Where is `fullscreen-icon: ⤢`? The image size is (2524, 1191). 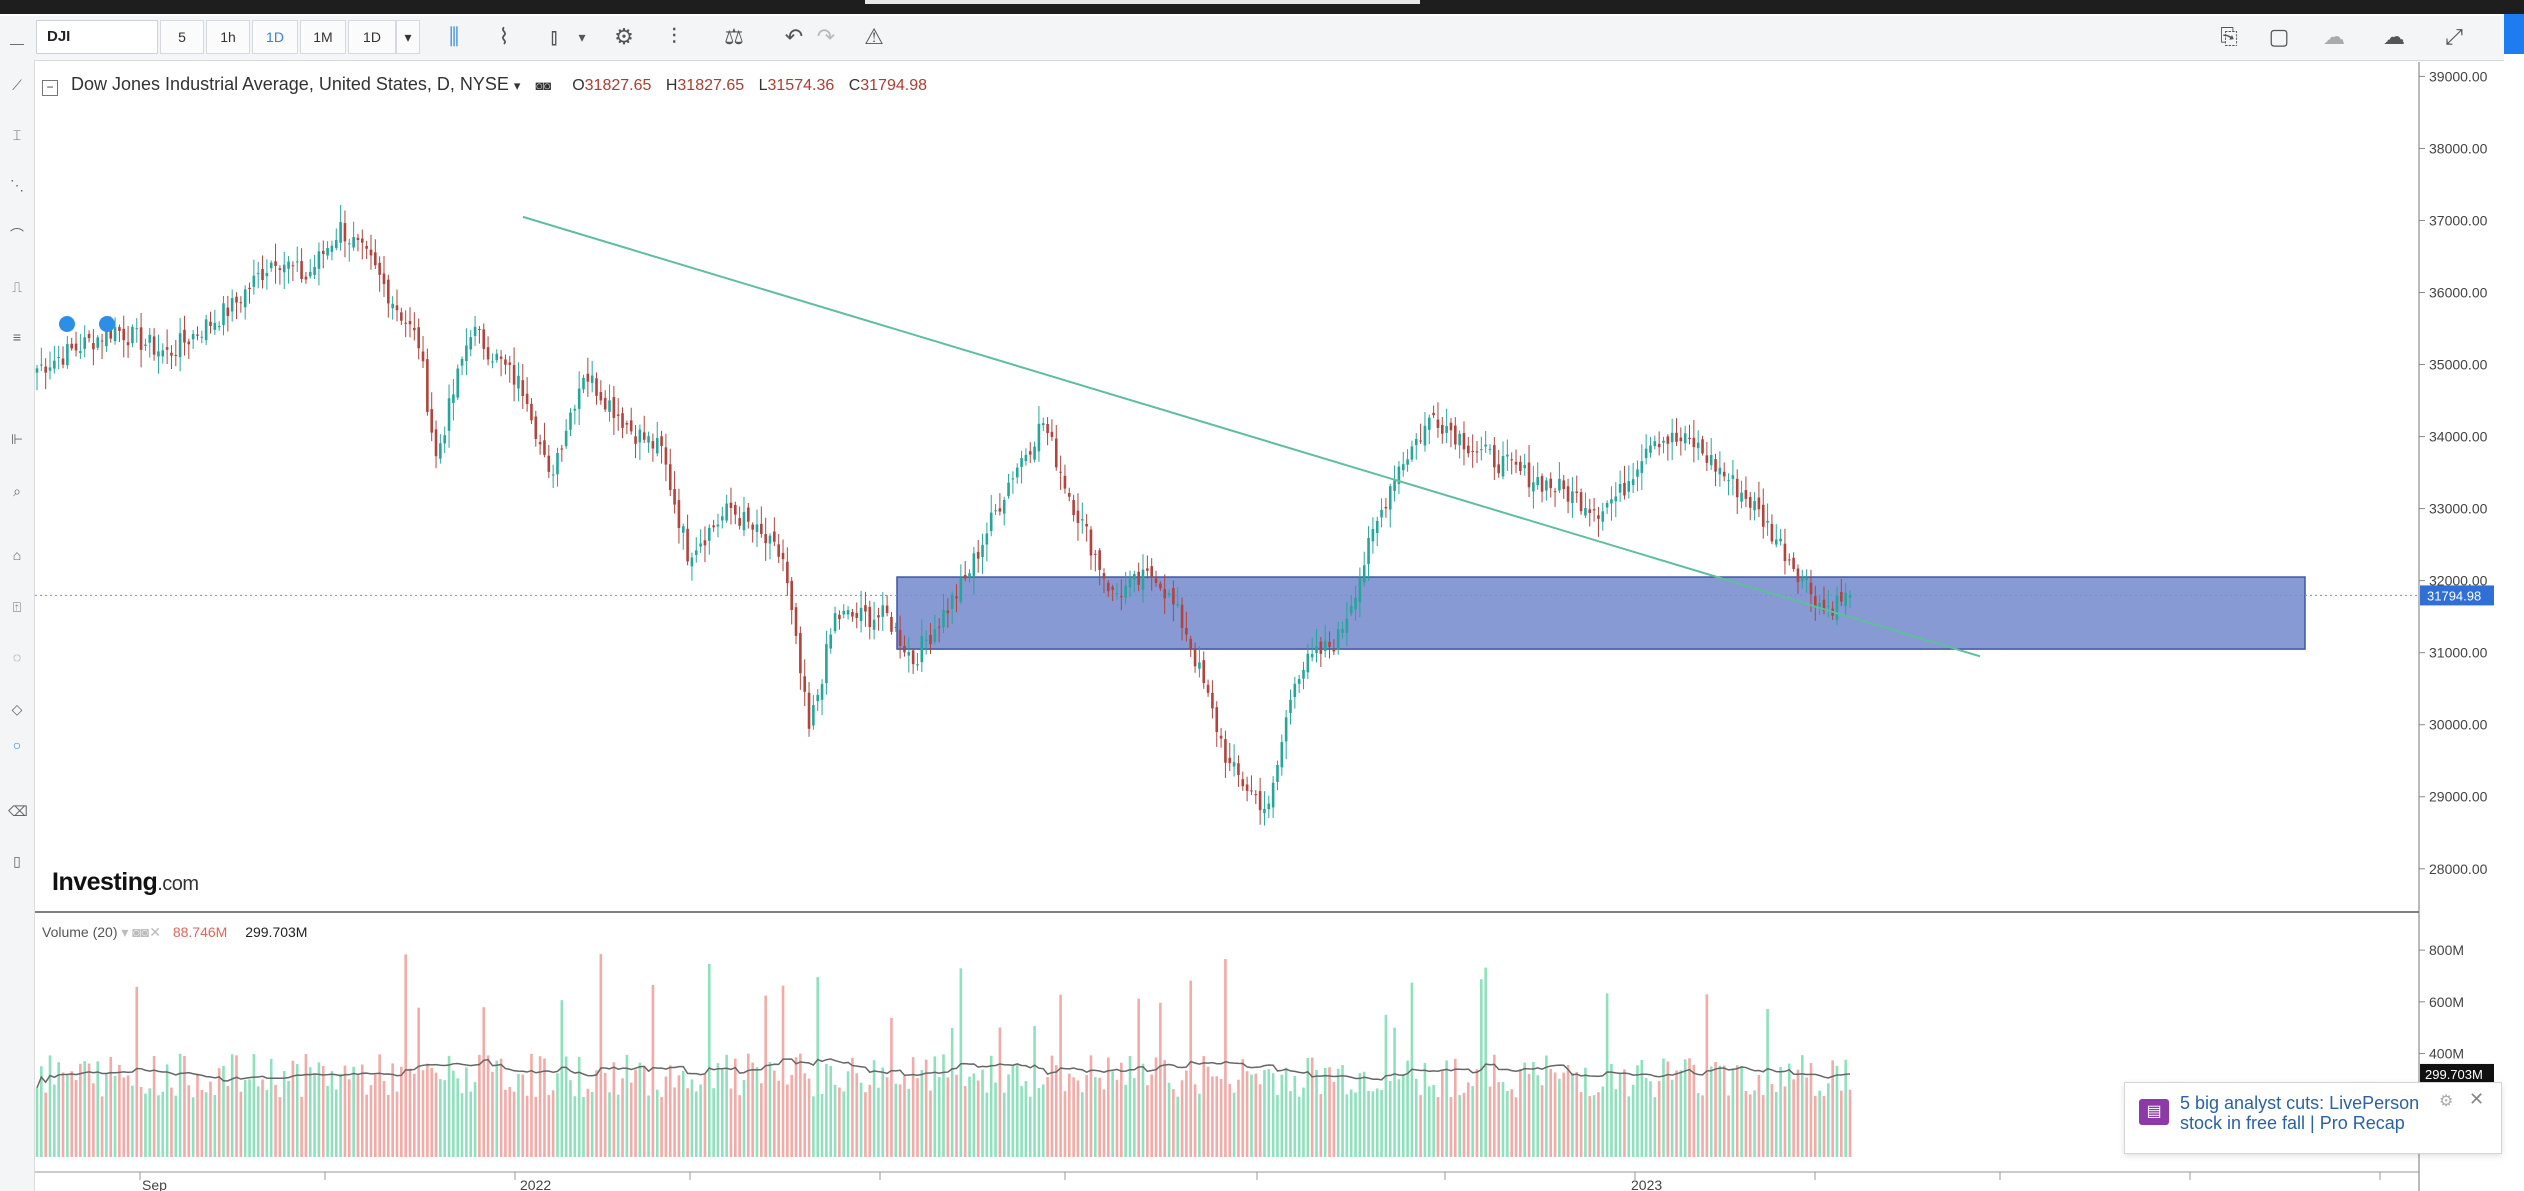 fullscreen-icon: ⤢ is located at coordinates (2454, 37).